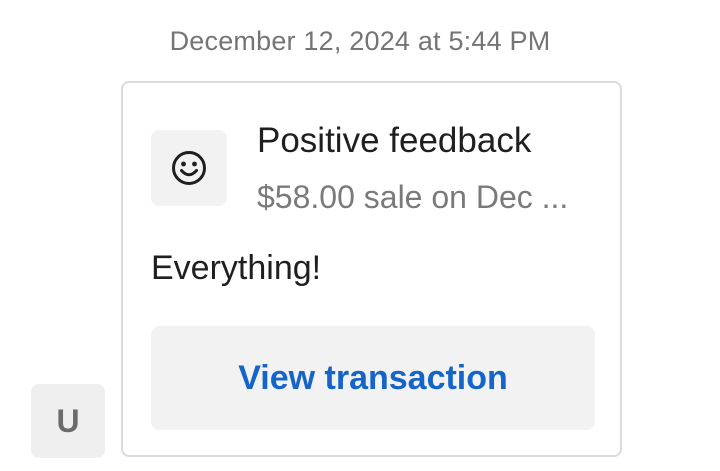 The image size is (720, 471). I want to click on view-transaction-button: View transaction, so click(373, 378).